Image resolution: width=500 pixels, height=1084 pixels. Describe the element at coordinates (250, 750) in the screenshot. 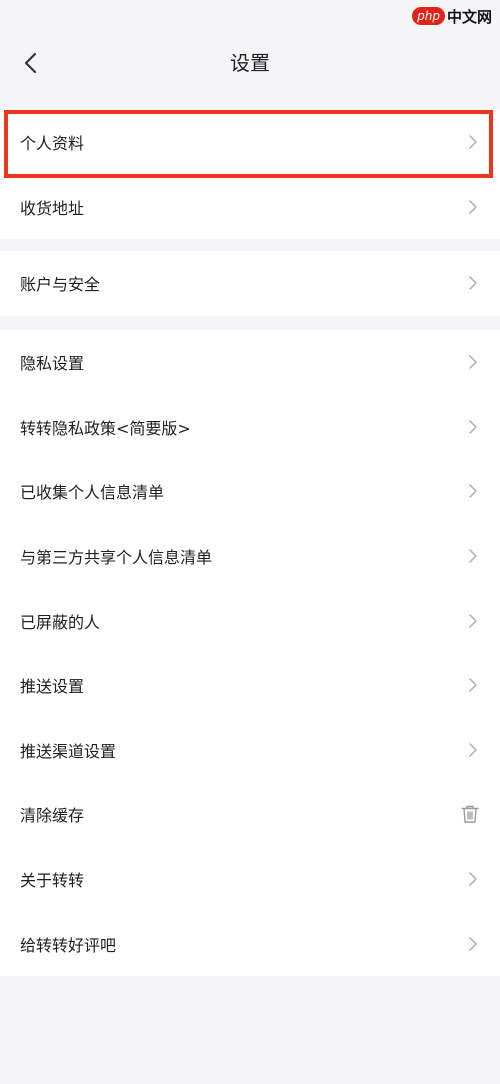

I see `settings-item-push-channel: 推送渠道设置` at that location.